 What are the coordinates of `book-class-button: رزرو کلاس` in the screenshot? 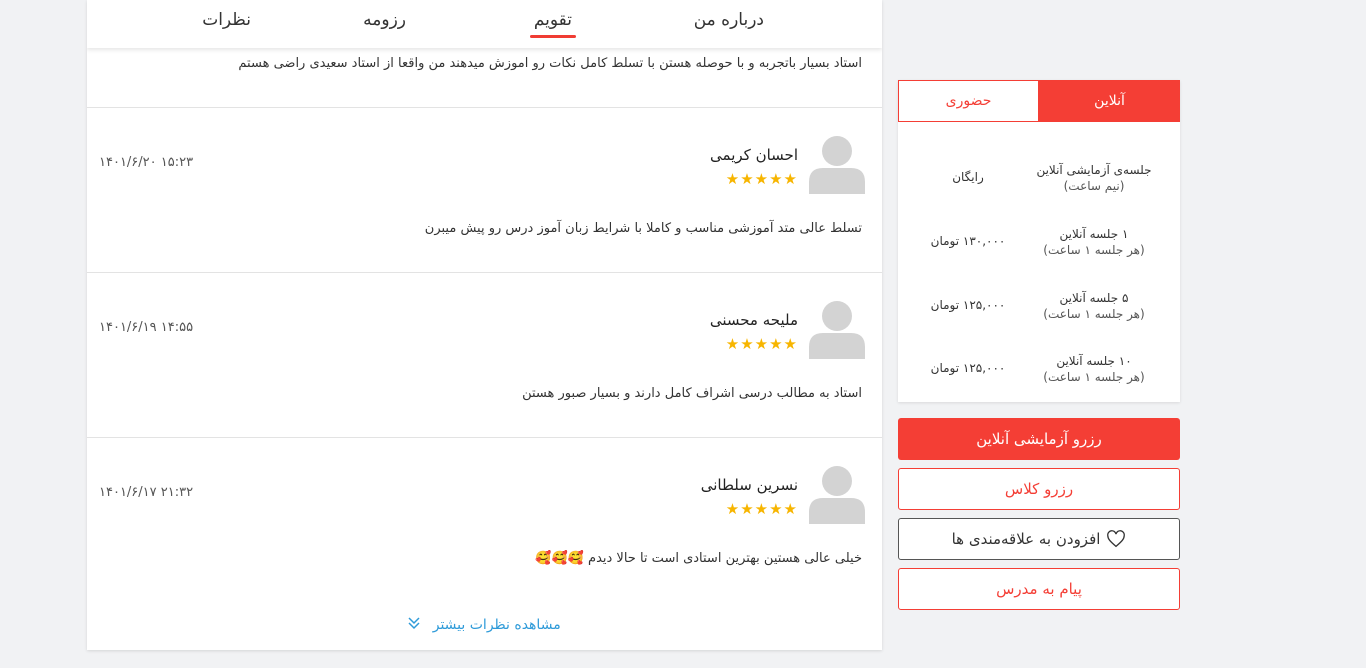 It's located at (1039, 489).